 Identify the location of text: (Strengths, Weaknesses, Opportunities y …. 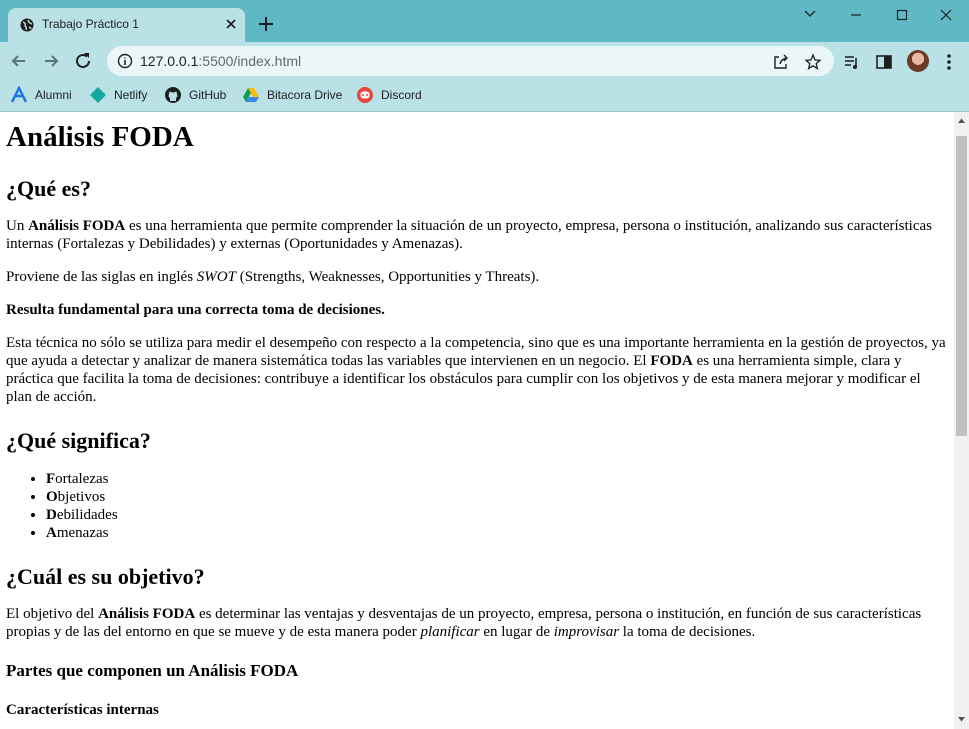
(387, 277).